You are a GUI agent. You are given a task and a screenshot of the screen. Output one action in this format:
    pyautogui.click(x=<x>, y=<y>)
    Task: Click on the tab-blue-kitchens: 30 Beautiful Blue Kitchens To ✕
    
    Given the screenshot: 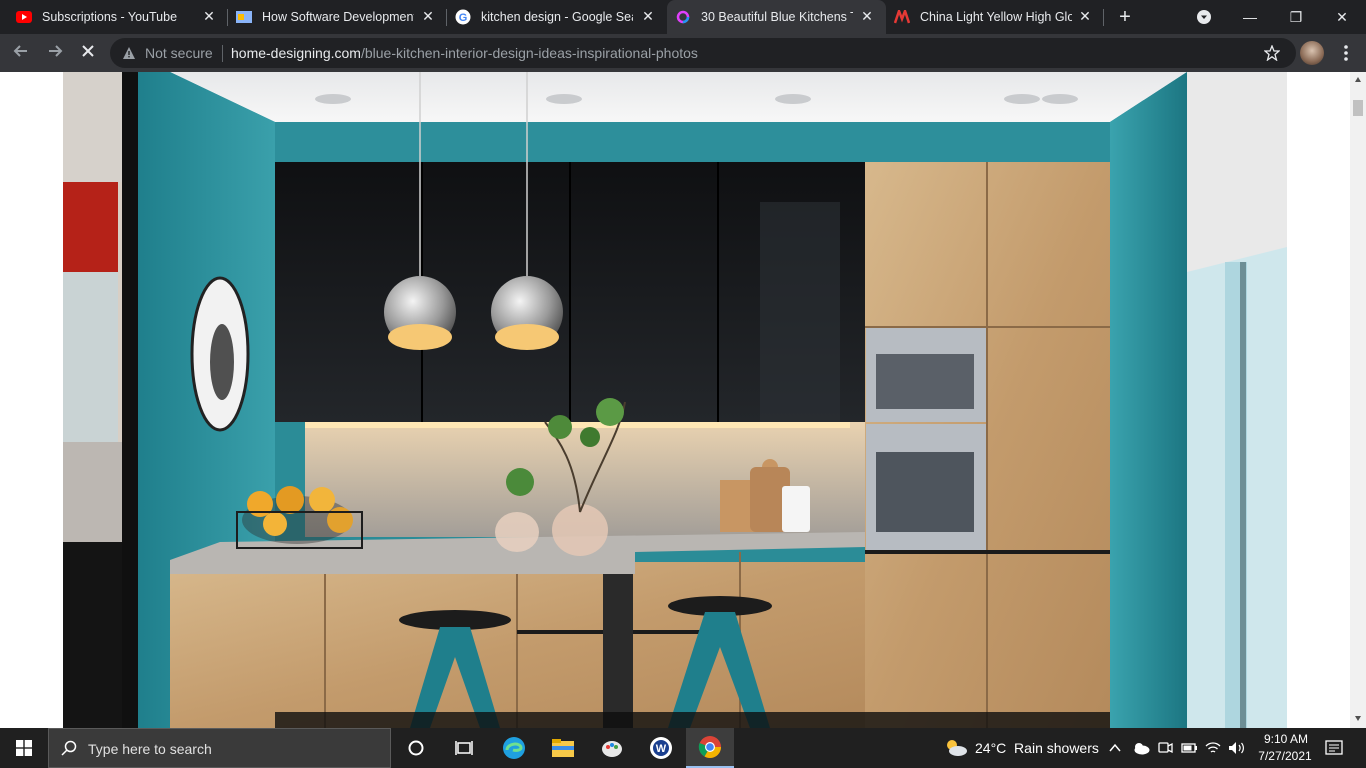 What is the action you would take?
    pyautogui.click(x=776, y=17)
    